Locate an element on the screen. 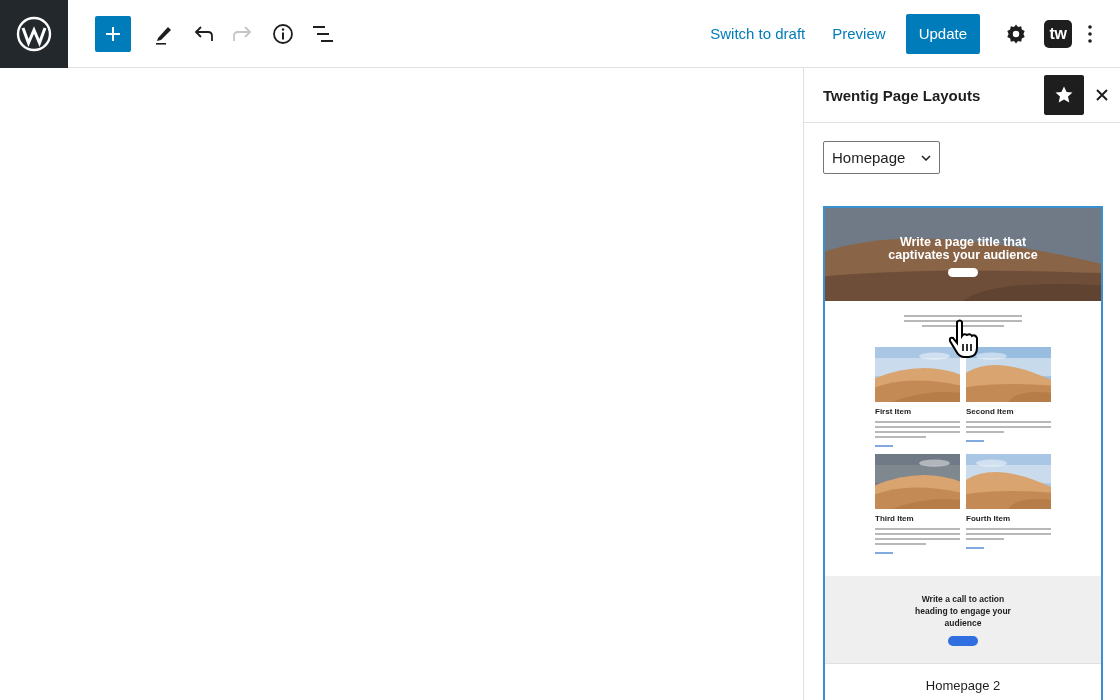 This screenshot has width=1120, height=700. redo-icon is located at coordinates (243, 33).